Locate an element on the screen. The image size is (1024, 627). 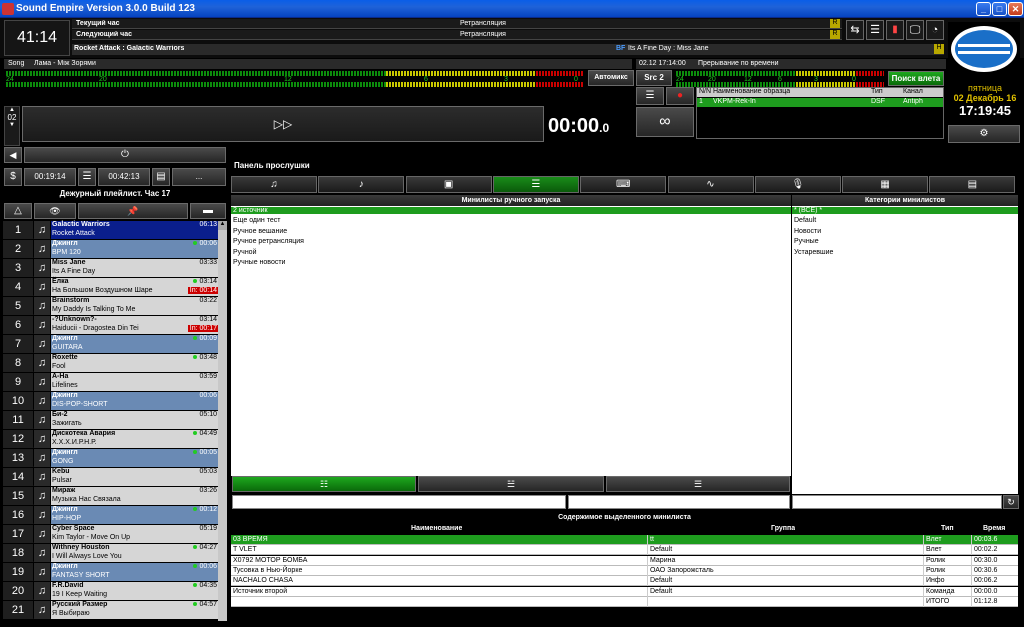
row-content: Galactic Warriors Rocket Attack 06:13 is located at coordinates (135, 230).